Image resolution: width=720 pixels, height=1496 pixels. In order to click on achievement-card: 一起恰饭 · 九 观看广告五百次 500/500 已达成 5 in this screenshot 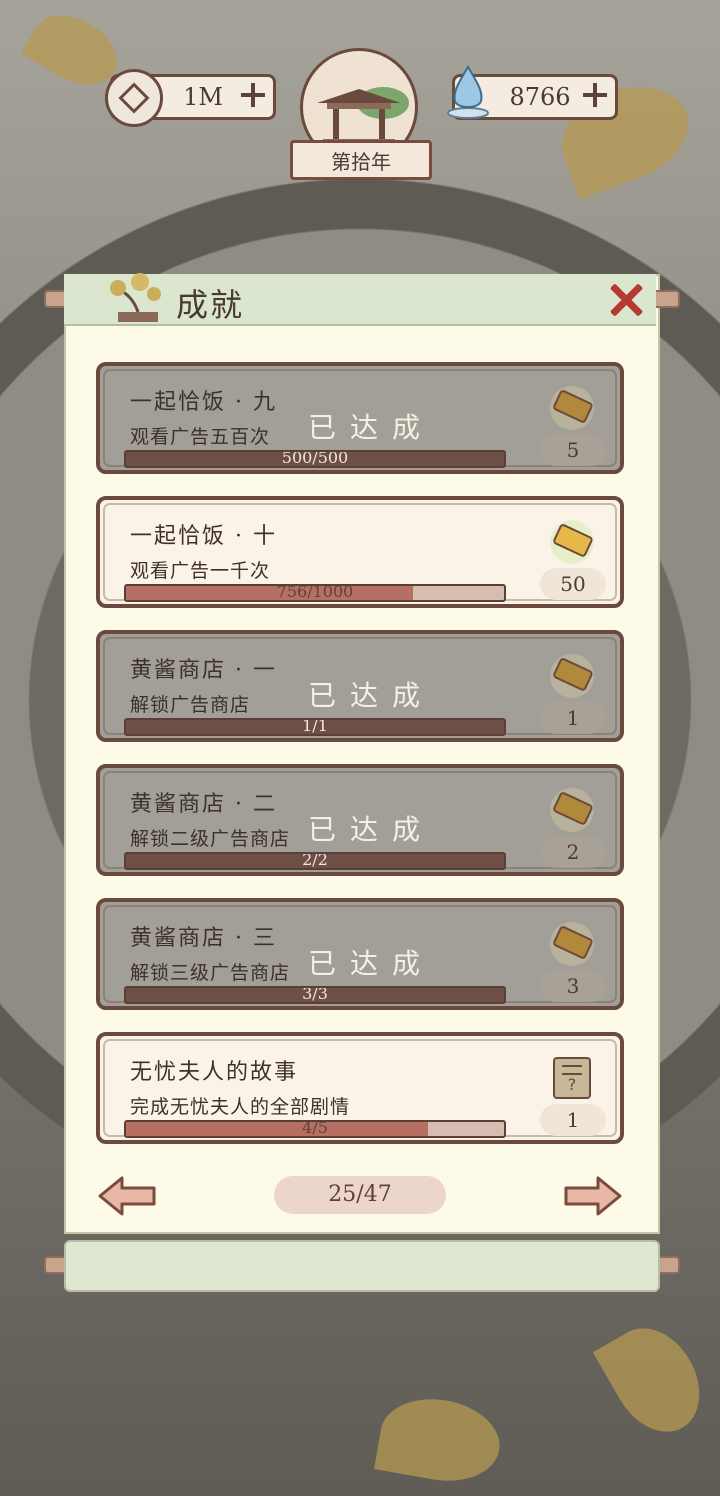, I will do `click(360, 418)`.